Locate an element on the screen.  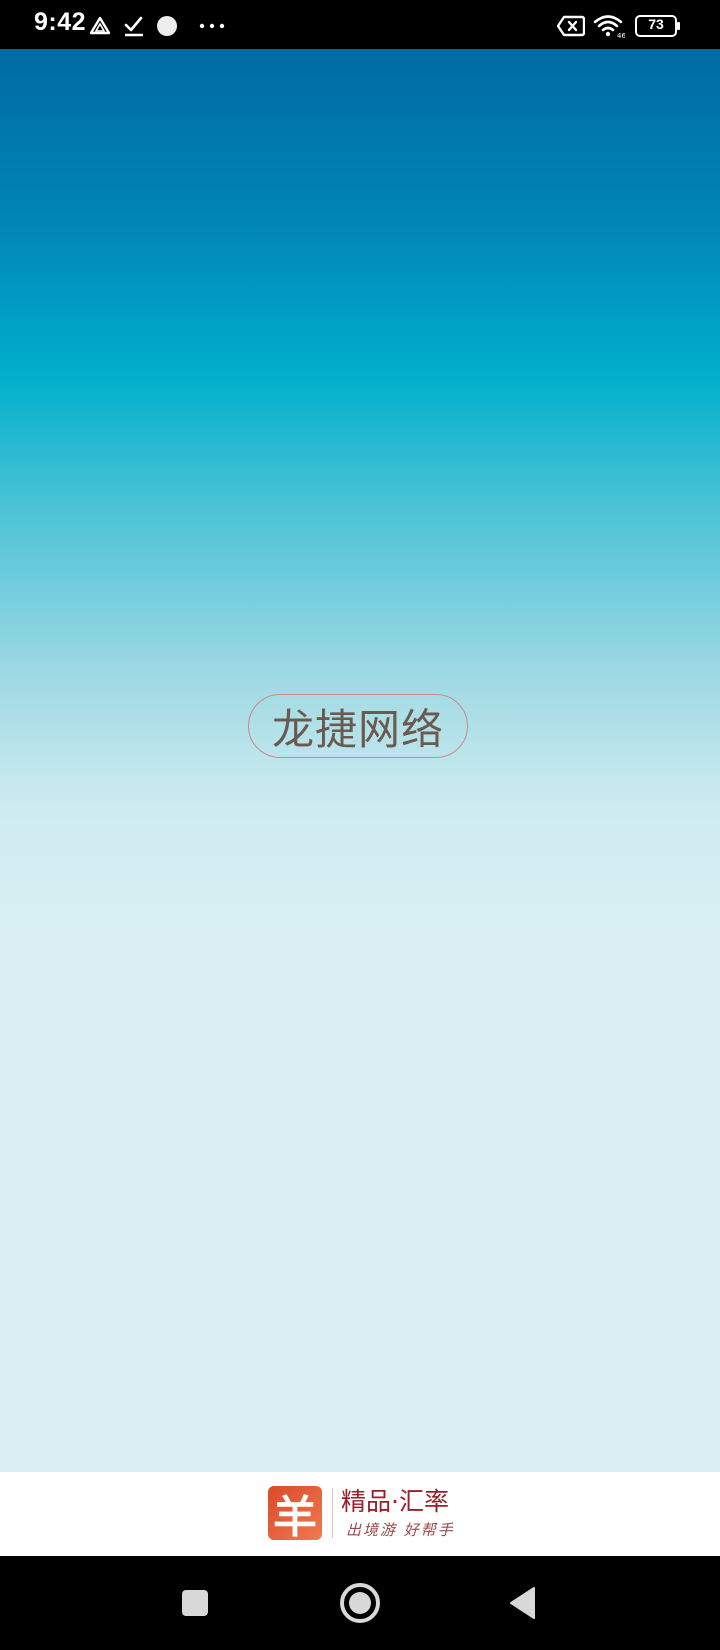
app-name: 精品·汇率 is located at coordinates (395, 1501).